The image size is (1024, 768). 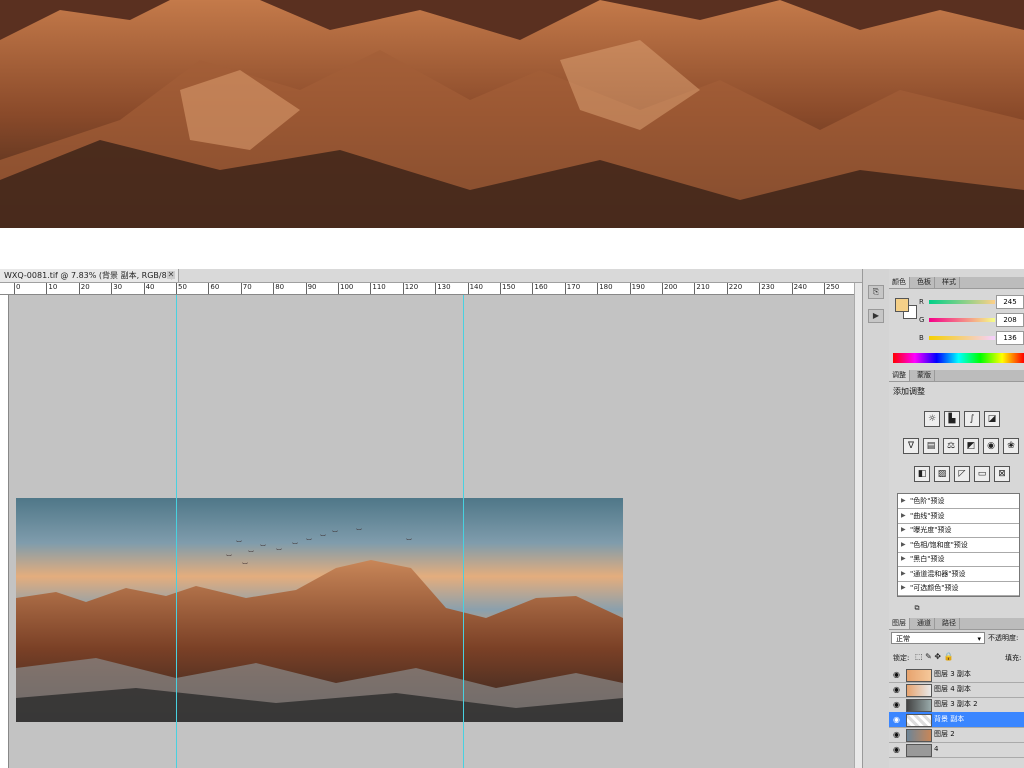 What do you see at coordinates (181, 288) in the screenshot?
I see `ruler-tick: 50` at bounding box center [181, 288].